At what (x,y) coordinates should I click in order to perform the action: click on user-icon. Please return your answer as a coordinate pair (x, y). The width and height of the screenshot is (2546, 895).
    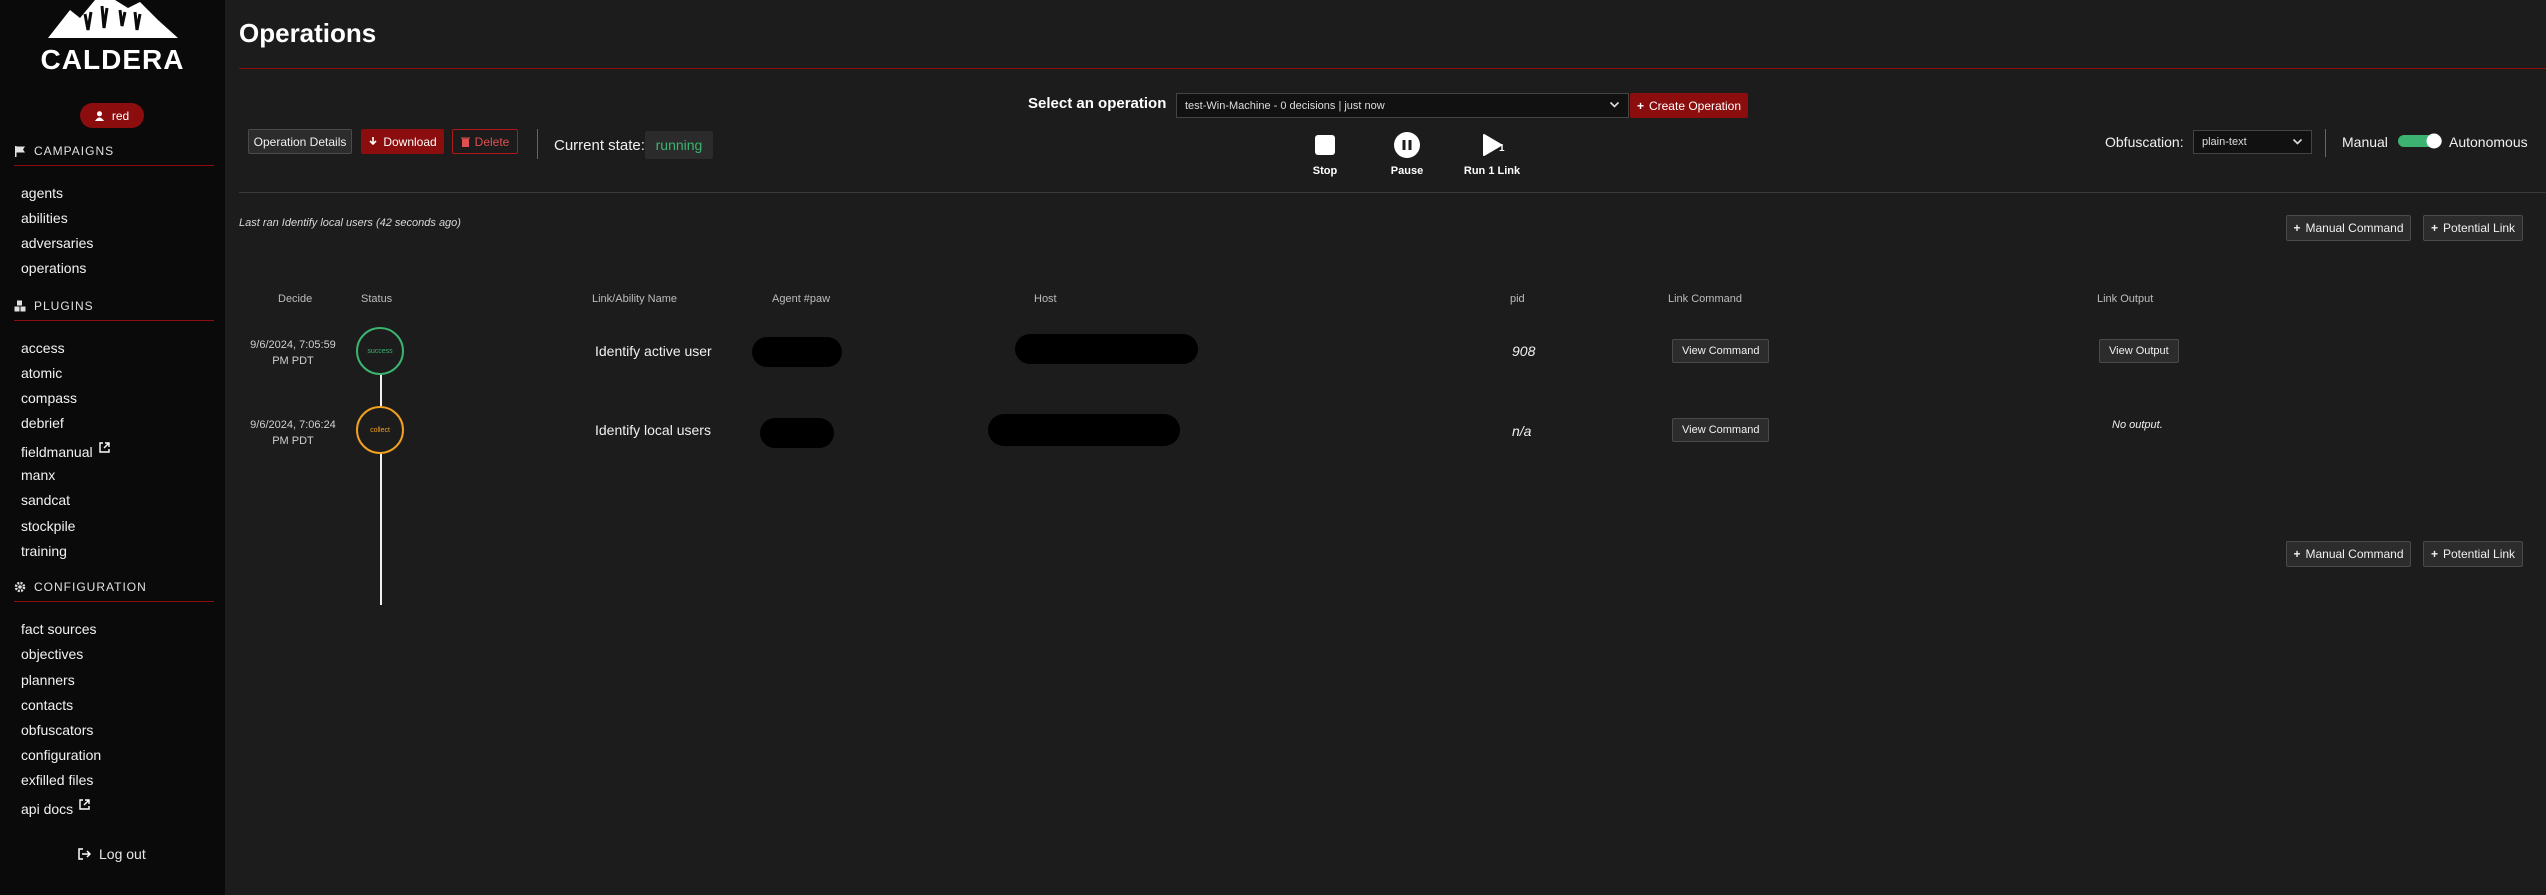
    Looking at the image, I should click on (99, 115).